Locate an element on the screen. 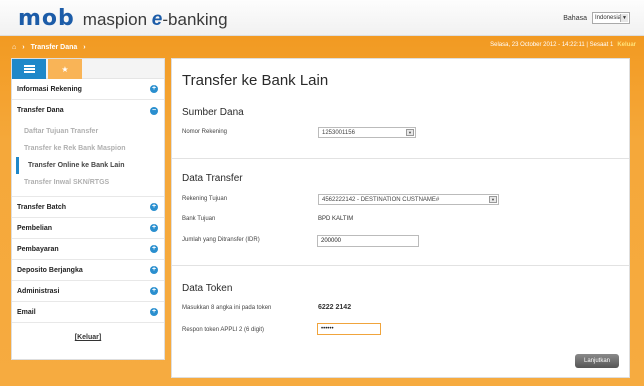 The width and height of the screenshot is (644, 386). section-sumber-dana: Sumber Dana is located at coordinates (213, 112).